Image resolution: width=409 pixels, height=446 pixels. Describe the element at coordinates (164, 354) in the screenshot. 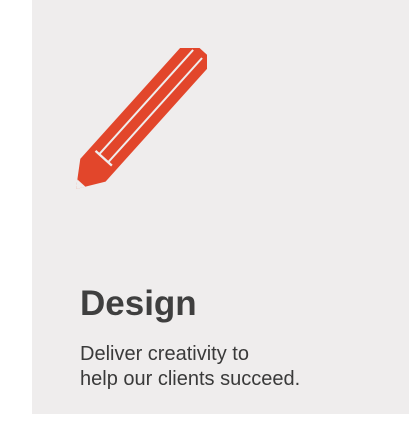

I see `description-line: Deliver creativity to` at that location.